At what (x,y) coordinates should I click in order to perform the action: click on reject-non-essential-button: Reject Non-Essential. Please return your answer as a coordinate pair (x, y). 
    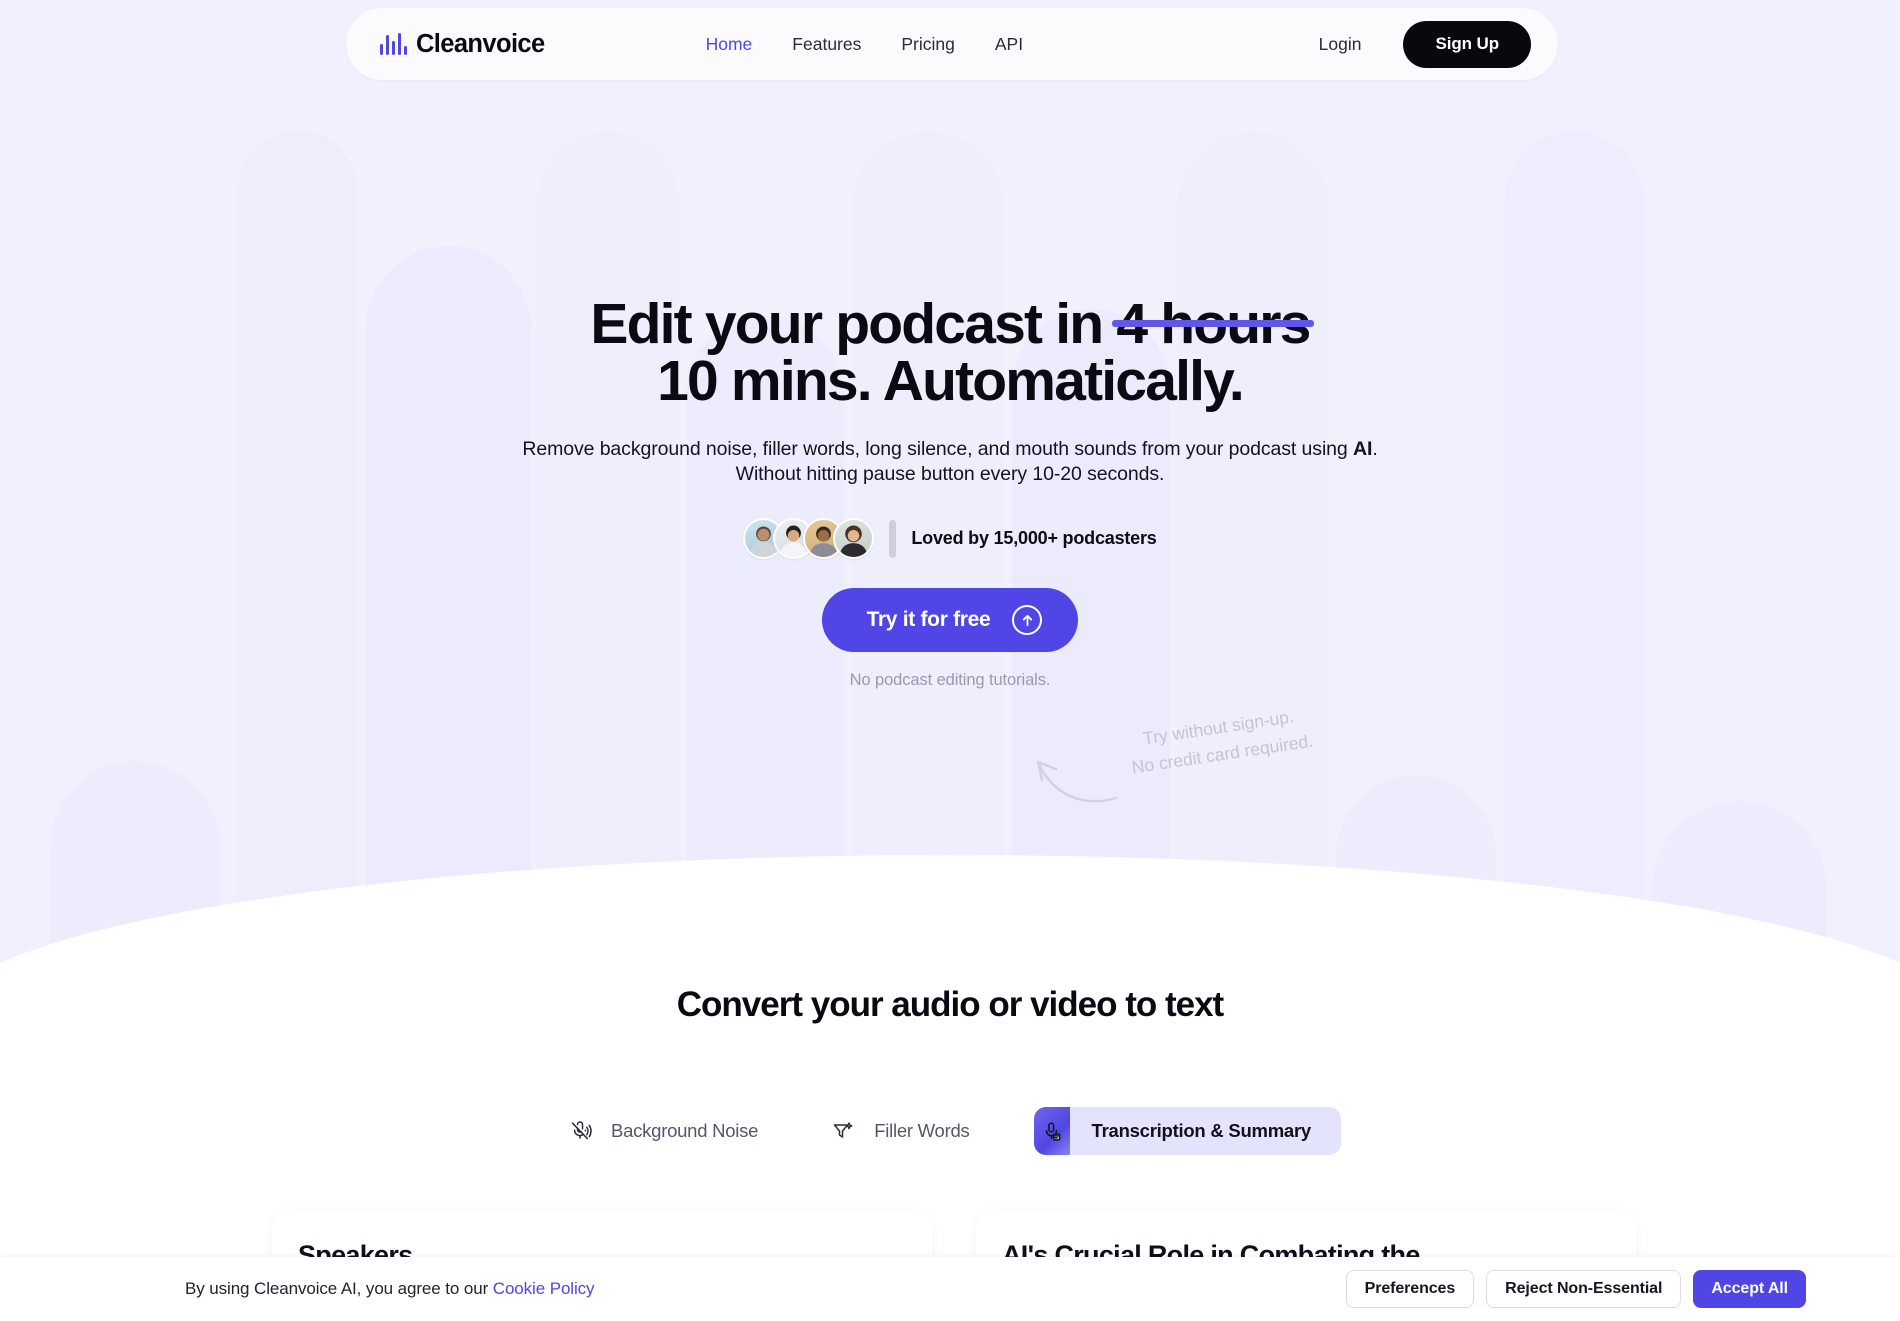
    Looking at the image, I should click on (1584, 1289).